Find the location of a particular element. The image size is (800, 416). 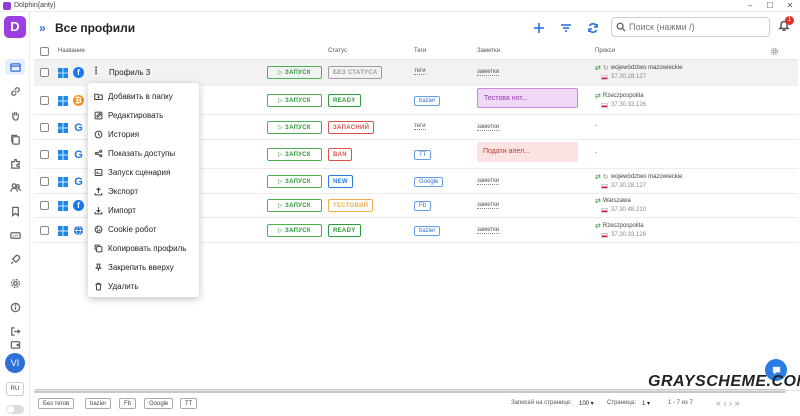

status-badge: БЕЗ СТАТУСА is located at coordinates (355, 72).